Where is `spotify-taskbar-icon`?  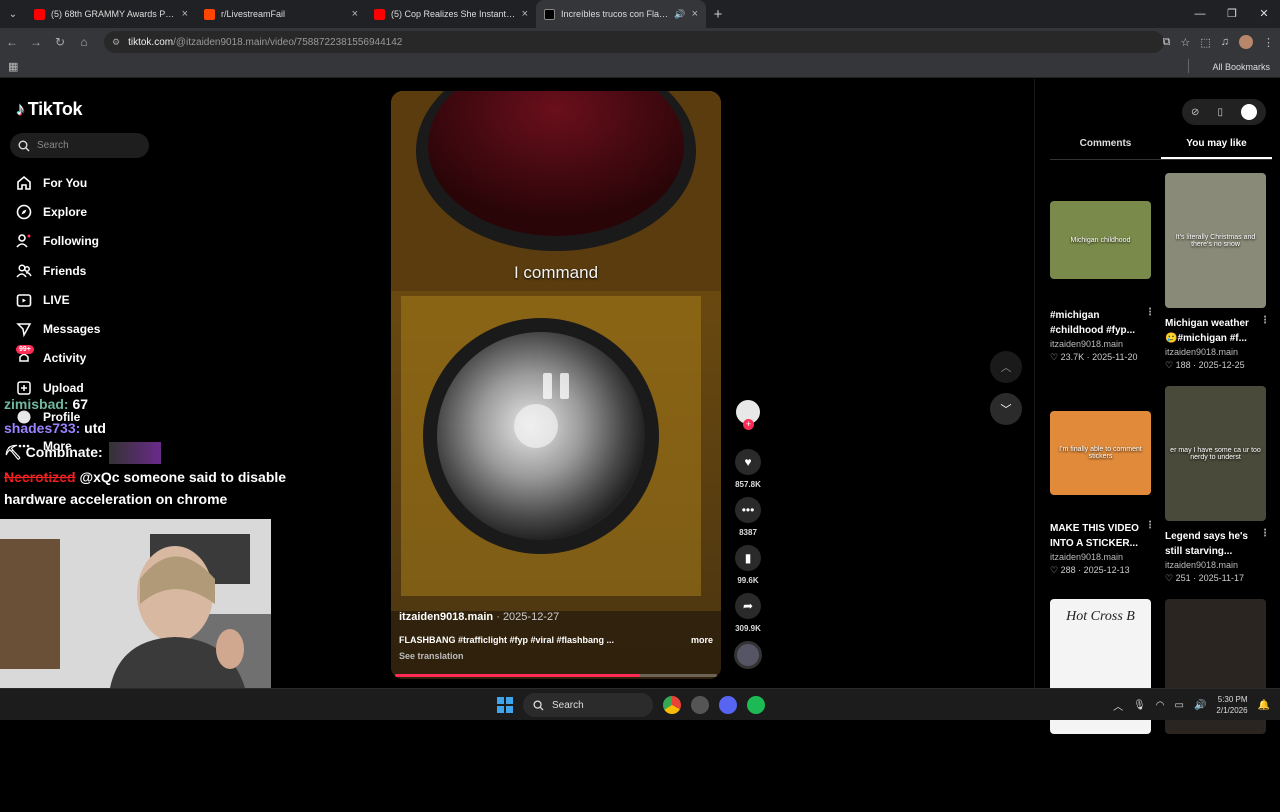 spotify-taskbar-icon is located at coordinates (756, 705).